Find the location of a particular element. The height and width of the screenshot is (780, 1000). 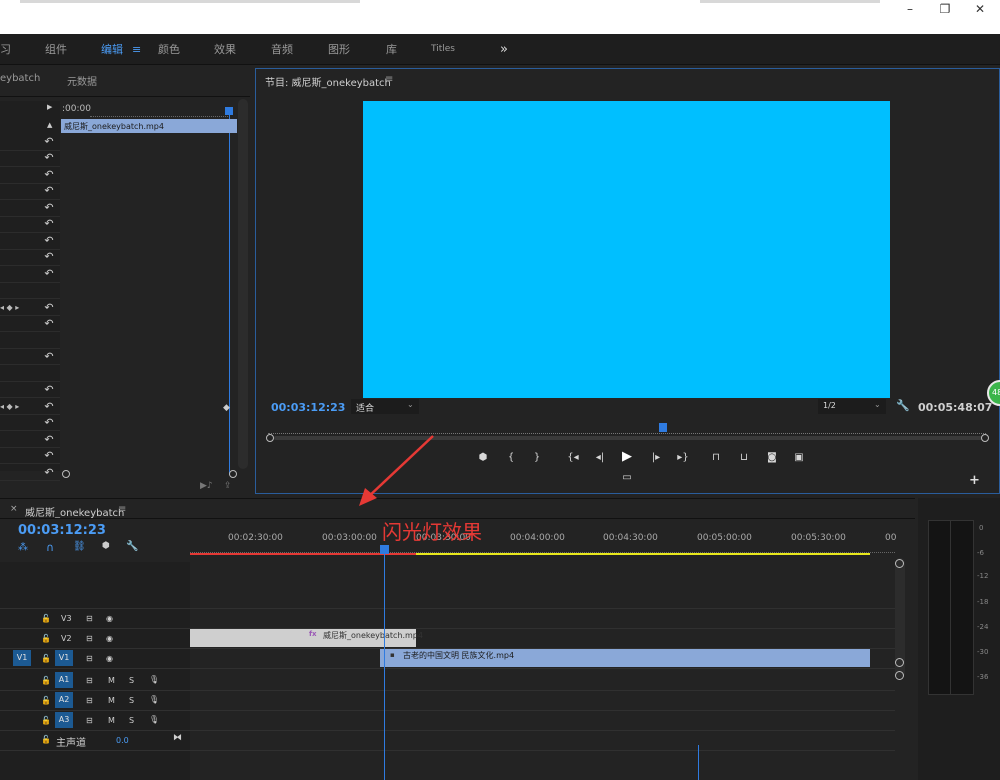

panel-menu-icon: ≡ is located at coordinates (389, 79).